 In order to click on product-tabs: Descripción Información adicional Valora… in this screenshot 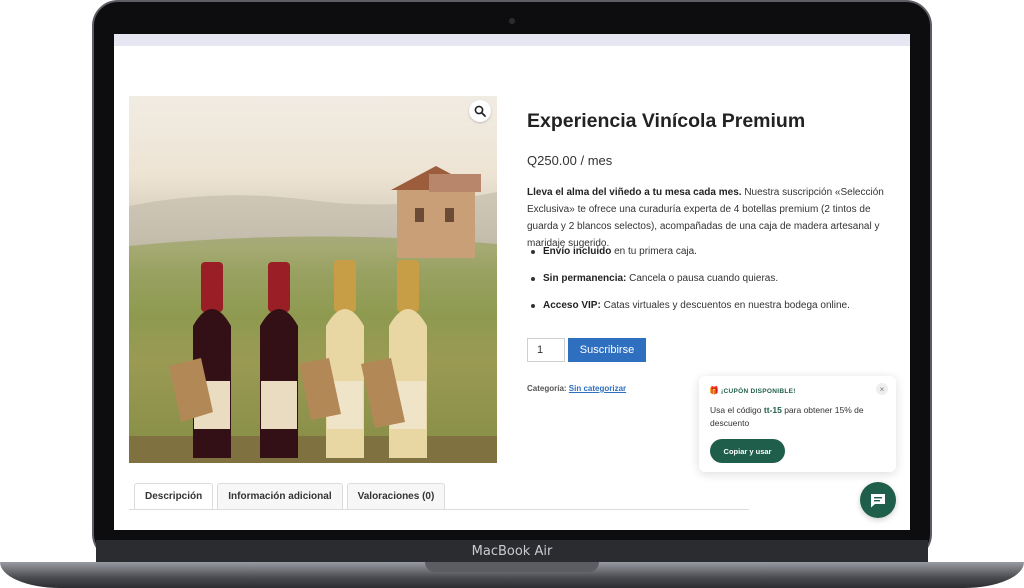, I will do `click(290, 496)`.